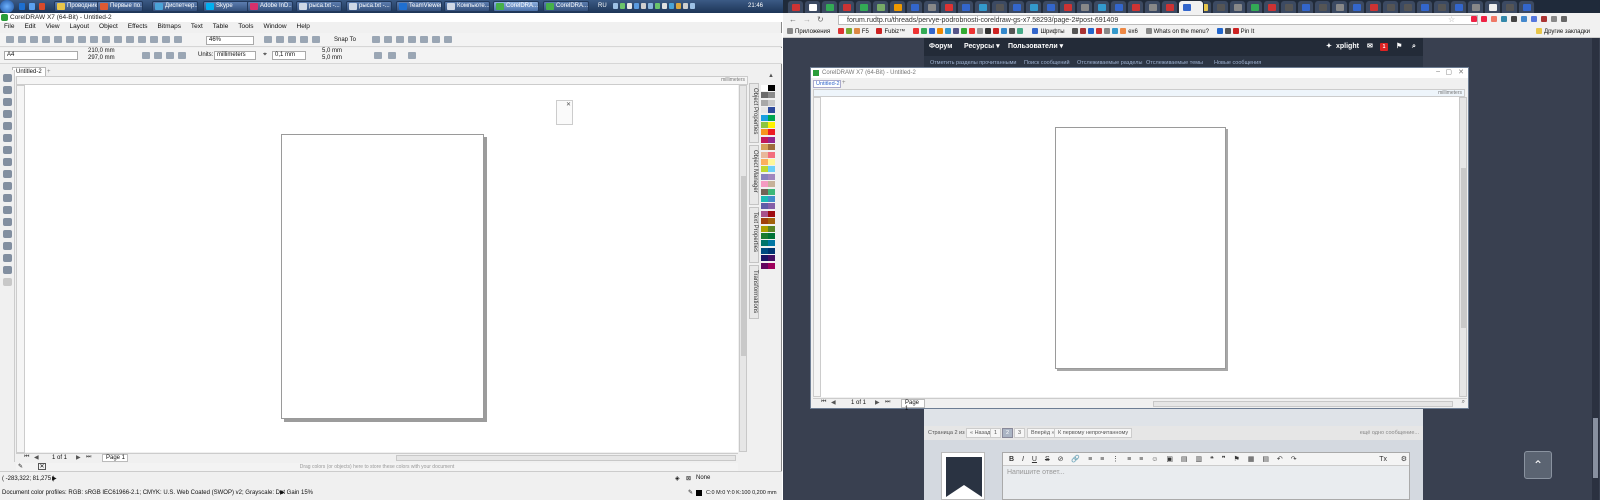  What do you see at coordinates (29, 26) in the screenshot?
I see `menu-edit: Edit` at bounding box center [29, 26].